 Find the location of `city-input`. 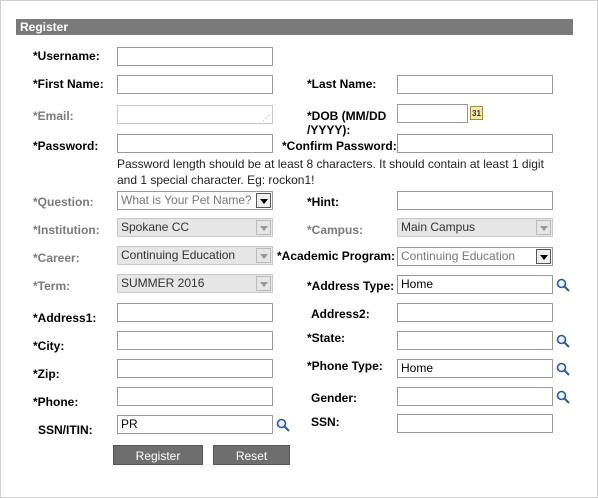

city-input is located at coordinates (195, 340).